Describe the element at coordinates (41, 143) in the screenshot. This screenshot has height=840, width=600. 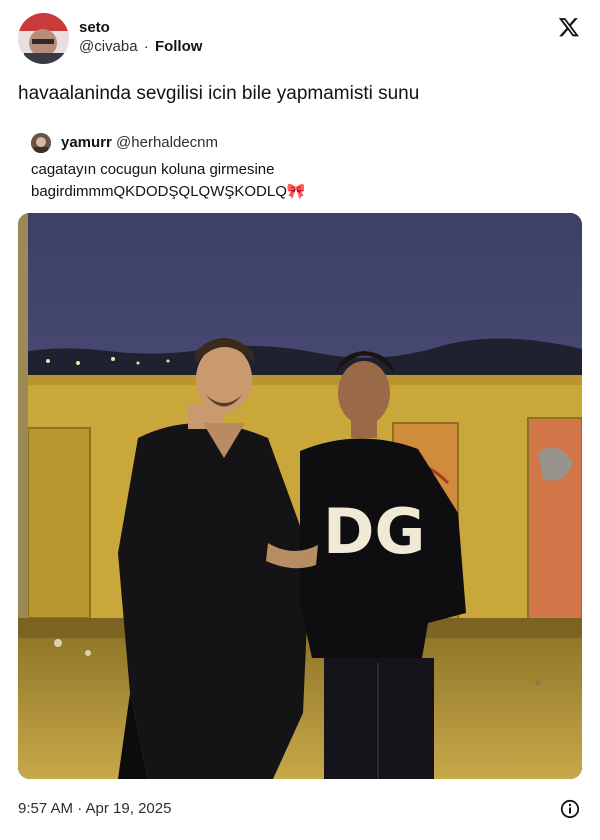
I see `quote-author-avatar` at that location.